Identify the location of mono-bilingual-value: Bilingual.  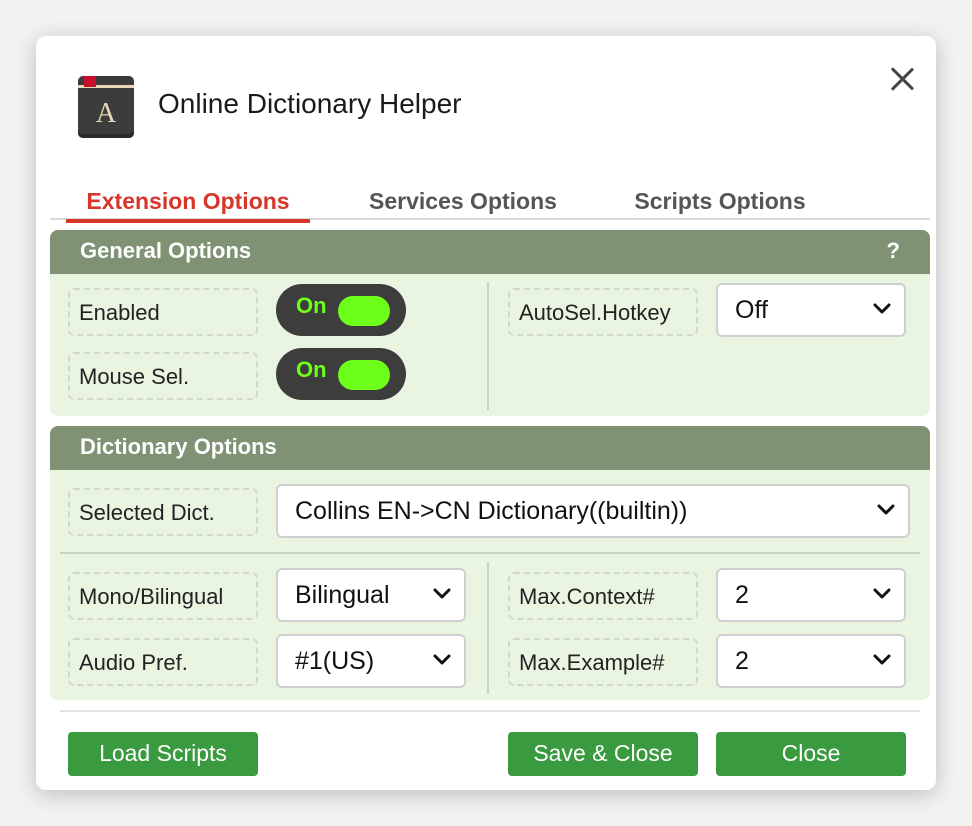
(342, 595).